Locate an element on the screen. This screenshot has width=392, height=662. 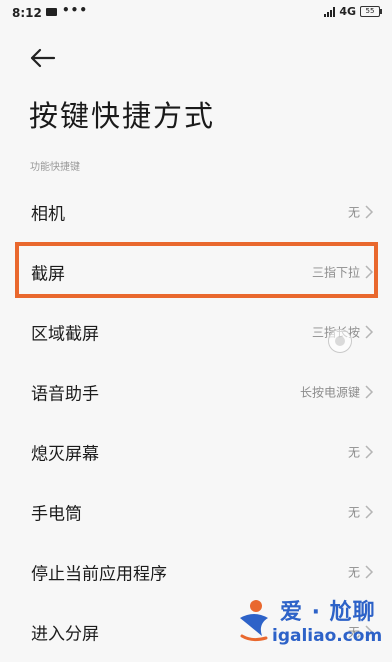
row-label: 进入分屏 is located at coordinates (65, 634).